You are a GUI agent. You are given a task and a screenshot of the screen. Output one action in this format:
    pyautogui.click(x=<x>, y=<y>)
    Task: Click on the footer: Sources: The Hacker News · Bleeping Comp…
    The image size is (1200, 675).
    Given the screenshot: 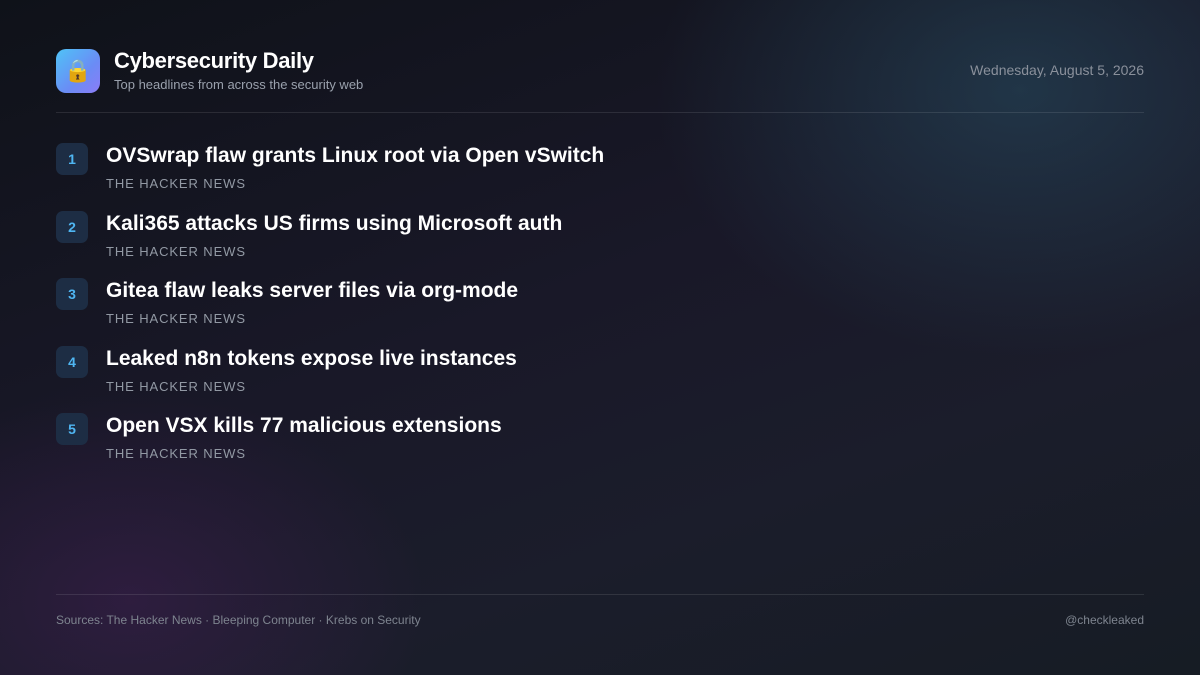 What is the action you would take?
    pyautogui.click(x=600, y=611)
    